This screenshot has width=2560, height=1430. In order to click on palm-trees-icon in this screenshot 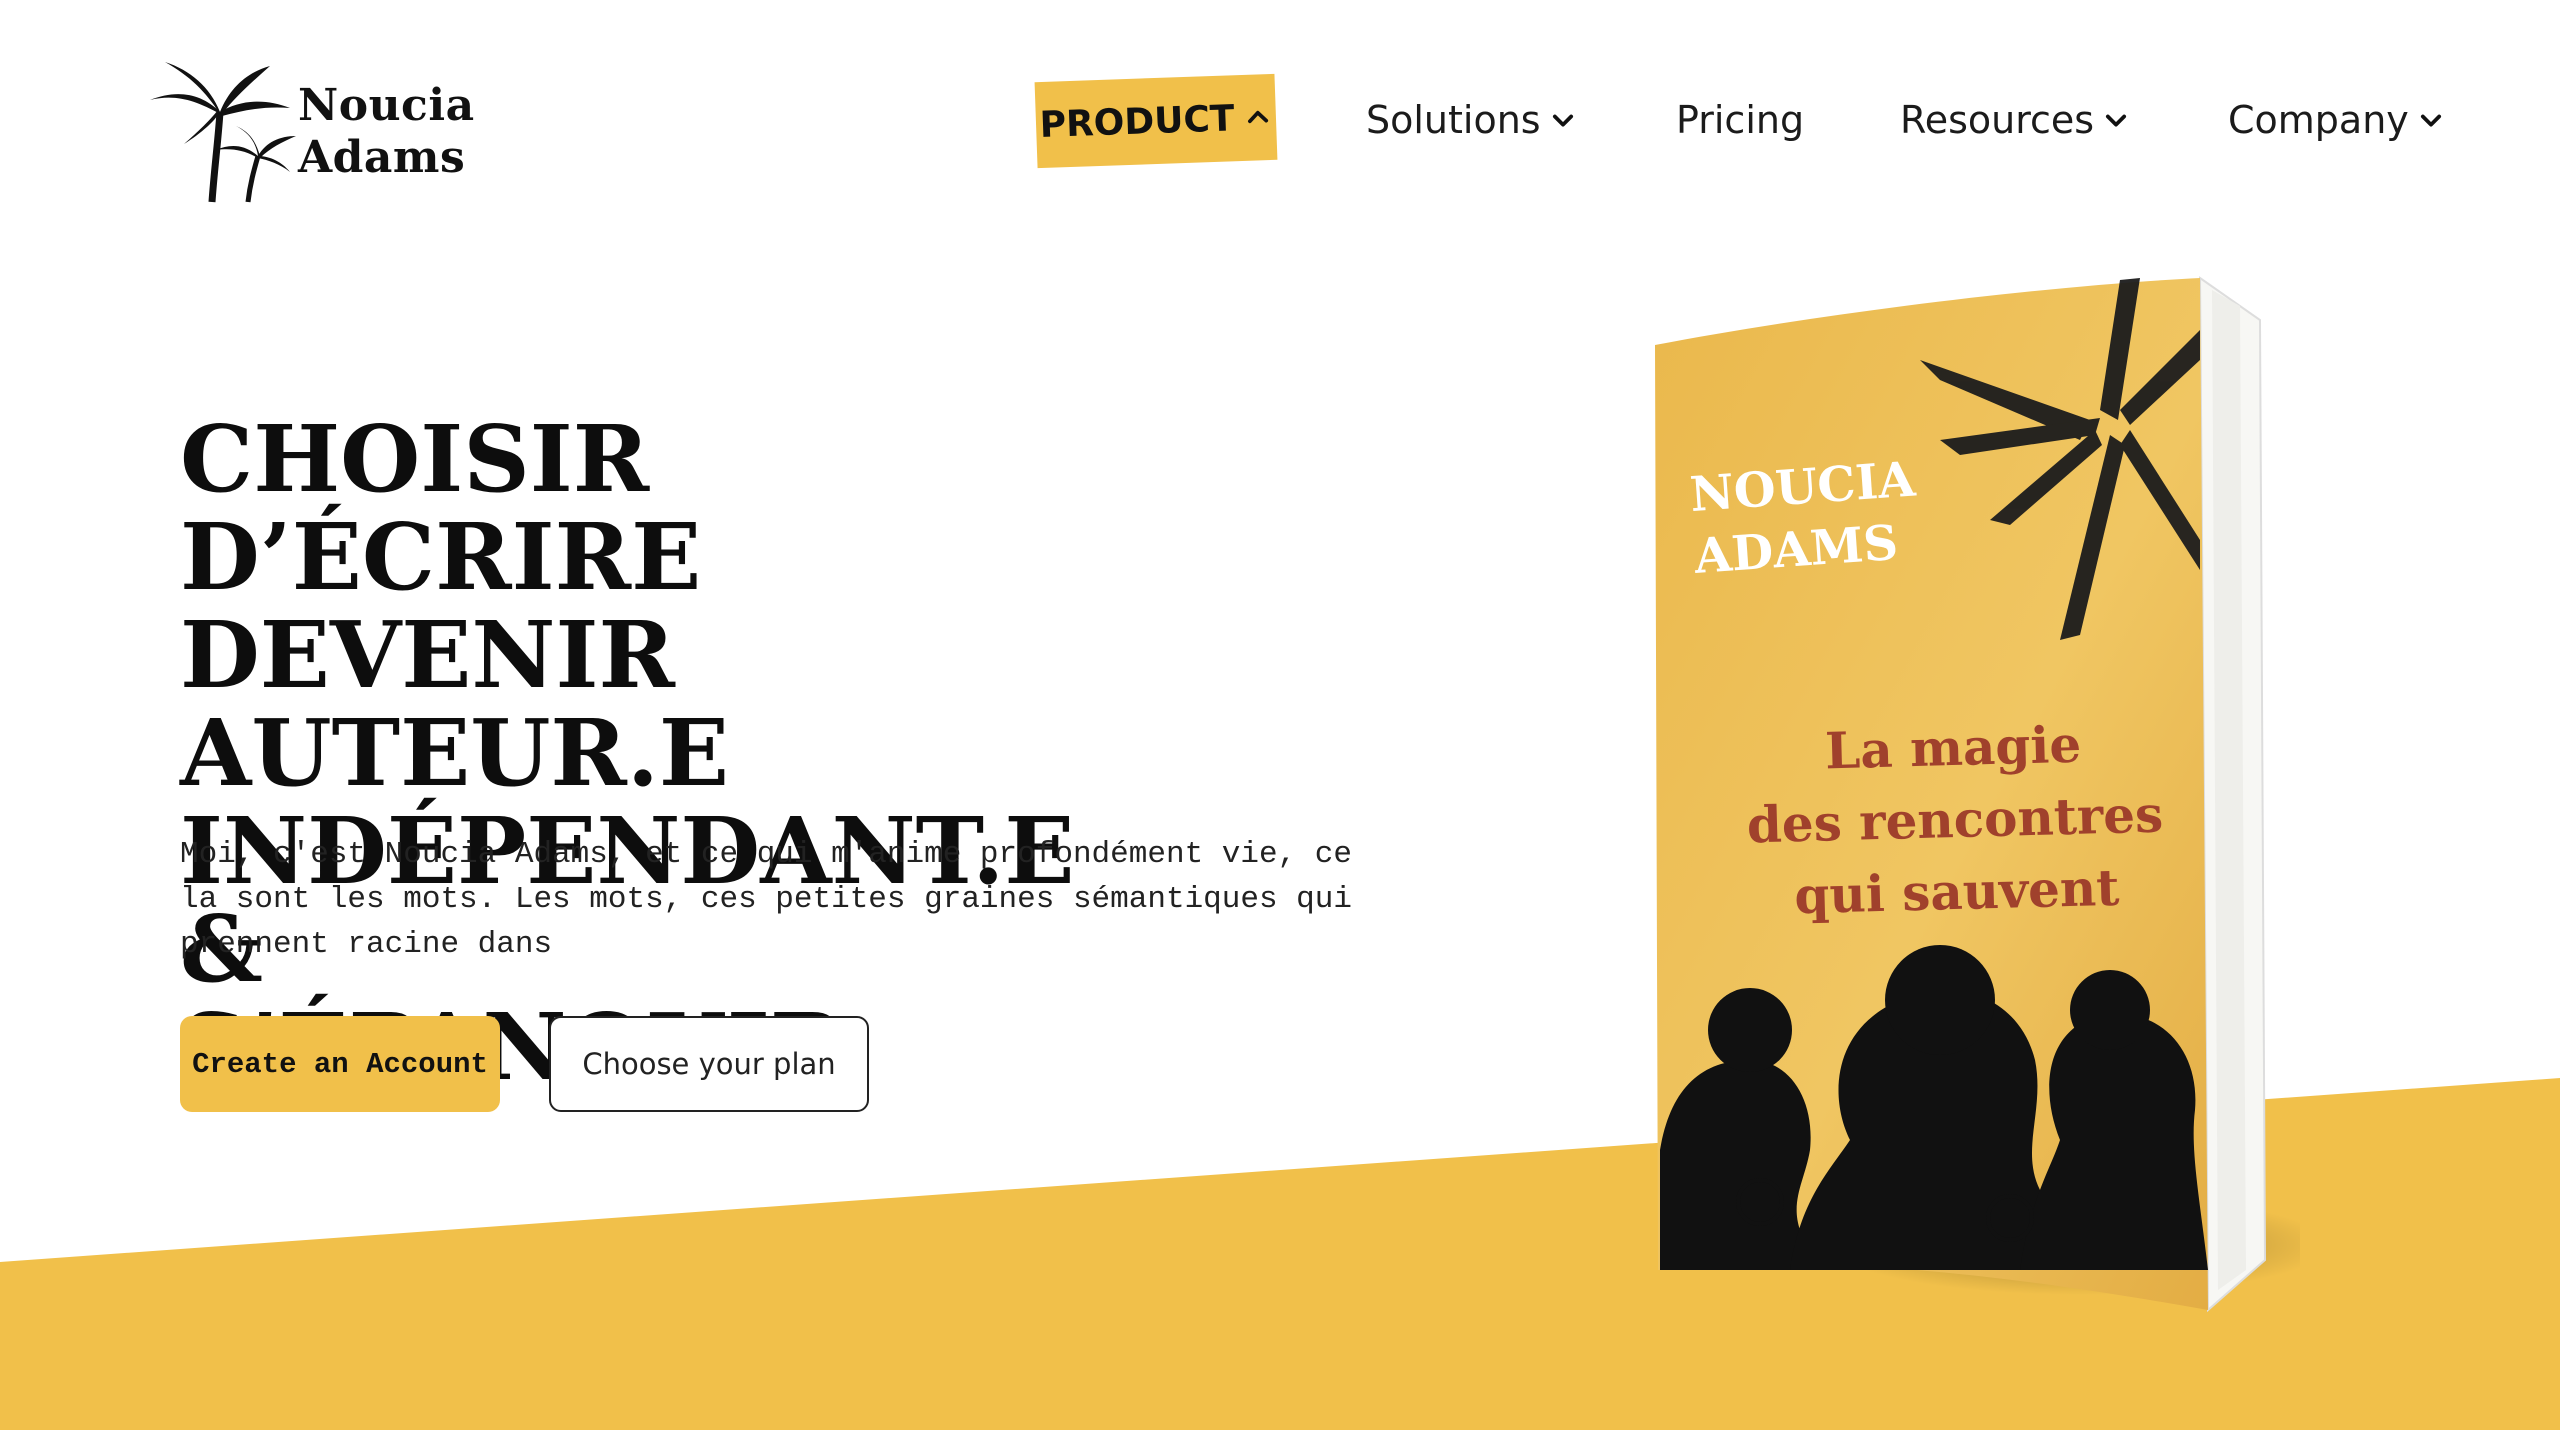, I will do `click(223, 132)`.